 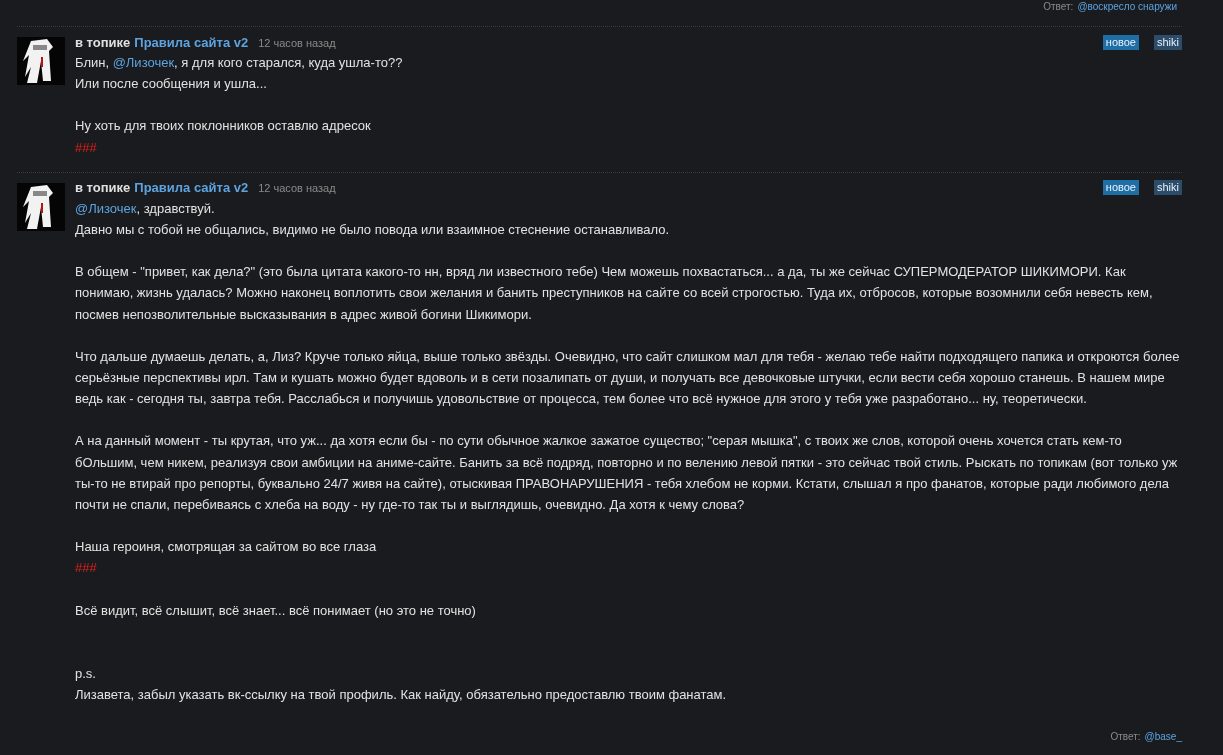 What do you see at coordinates (223, 126) in the screenshot?
I see `comment-text: Ну хоть для твоих поклонников оставлю адресок` at bounding box center [223, 126].